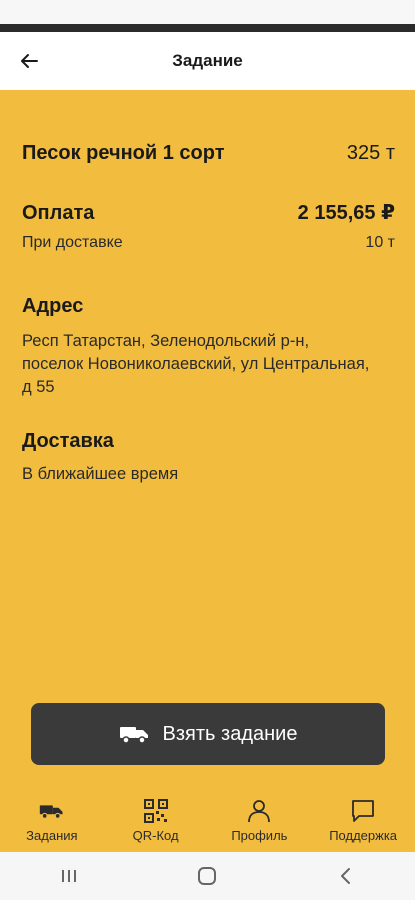 The width and height of the screenshot is (415, 900). What do you see at coordinates (100, 474) in the screenshot?
I see `delivery-text: В ближайшее время` at bounding box center [100, 474].